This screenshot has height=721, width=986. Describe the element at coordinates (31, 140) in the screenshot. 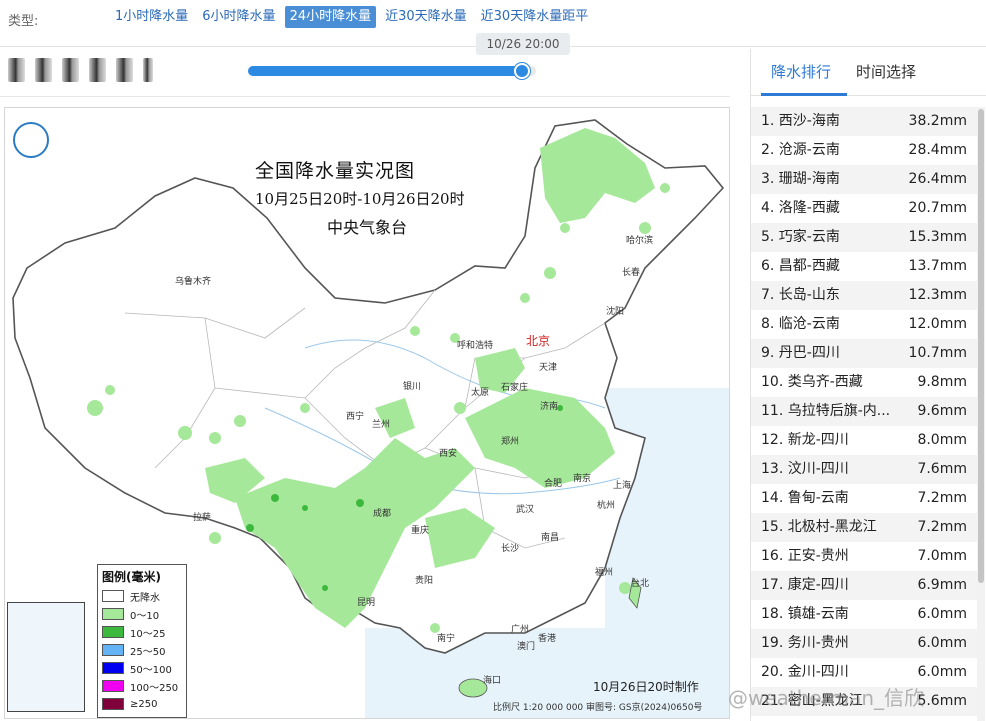

I see `cma-logo-icon` at that location.